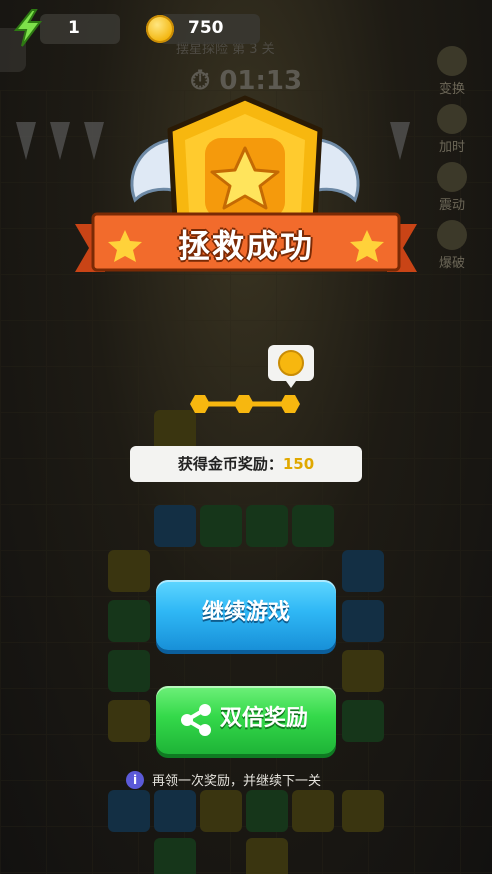 The width and height of the screenshot is (492, 874). What do you see at coordinates (298, 464) in the screenshot?
I see `reward-value: 150` at bounding box center [298, 464].